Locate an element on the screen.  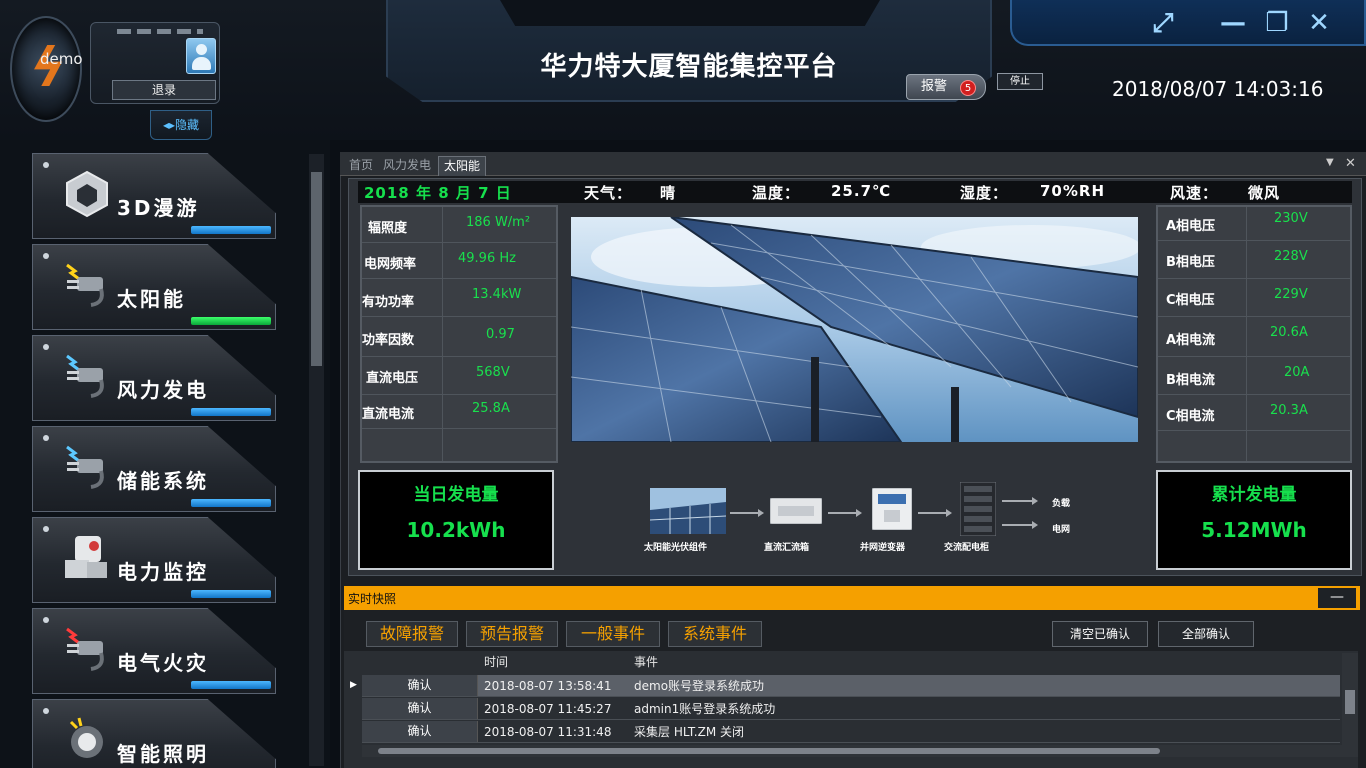
param-value: 49.96 Hz is located at coordinates (487, 258).